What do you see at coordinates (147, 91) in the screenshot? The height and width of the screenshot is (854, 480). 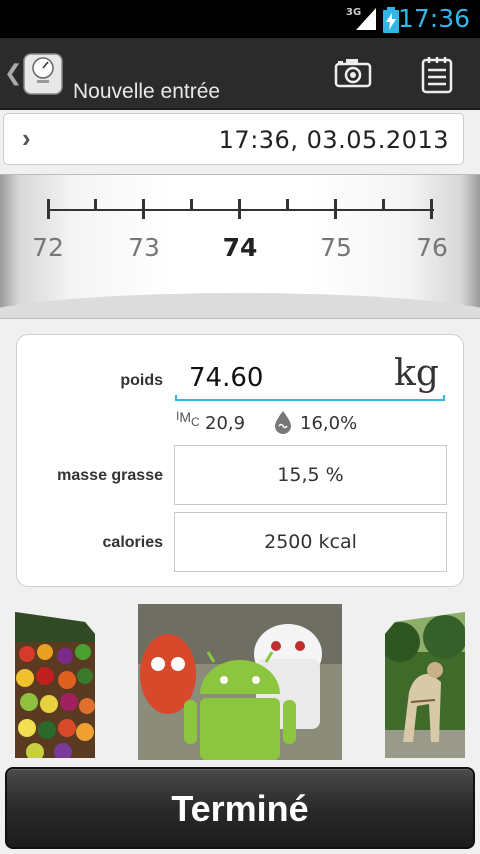 I see `page-title: Nouvelle entrée` at bounding box center [147, 91].